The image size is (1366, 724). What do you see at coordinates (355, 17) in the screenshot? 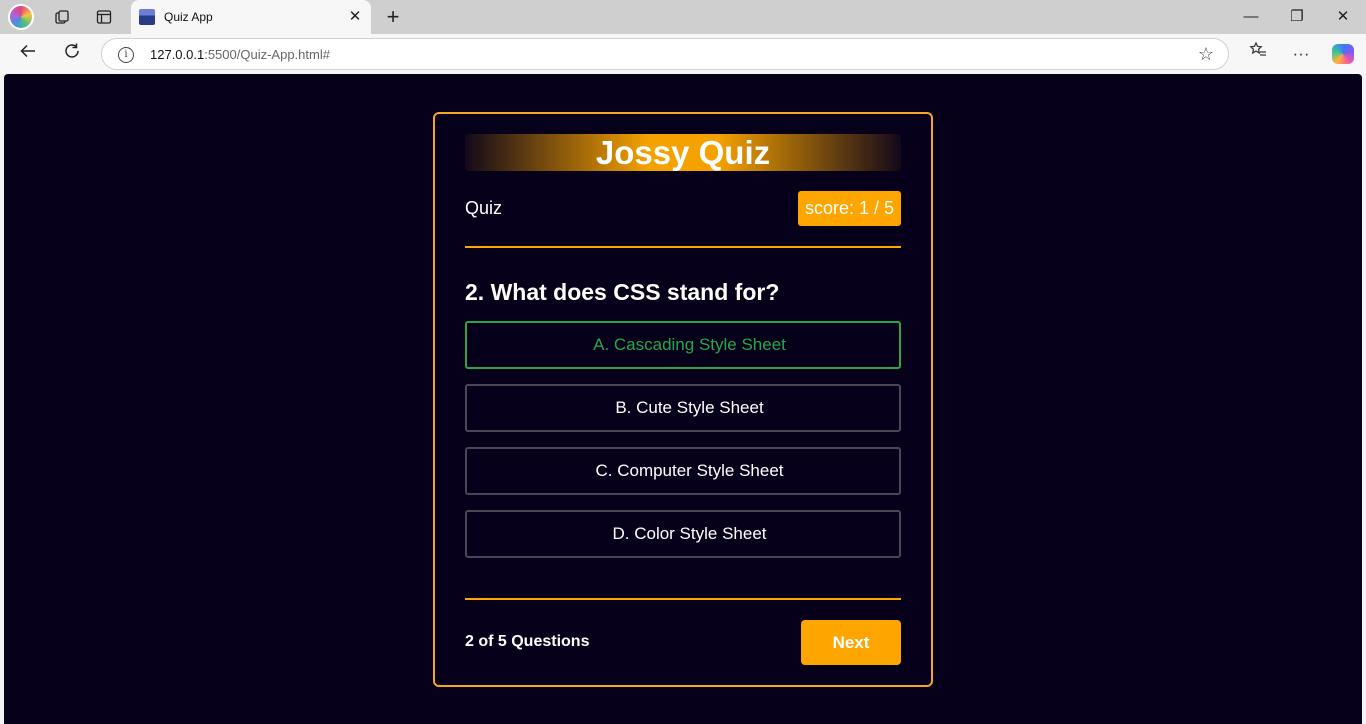
I see `tab-close-icon: ✕` at bounding box center [355, 17].